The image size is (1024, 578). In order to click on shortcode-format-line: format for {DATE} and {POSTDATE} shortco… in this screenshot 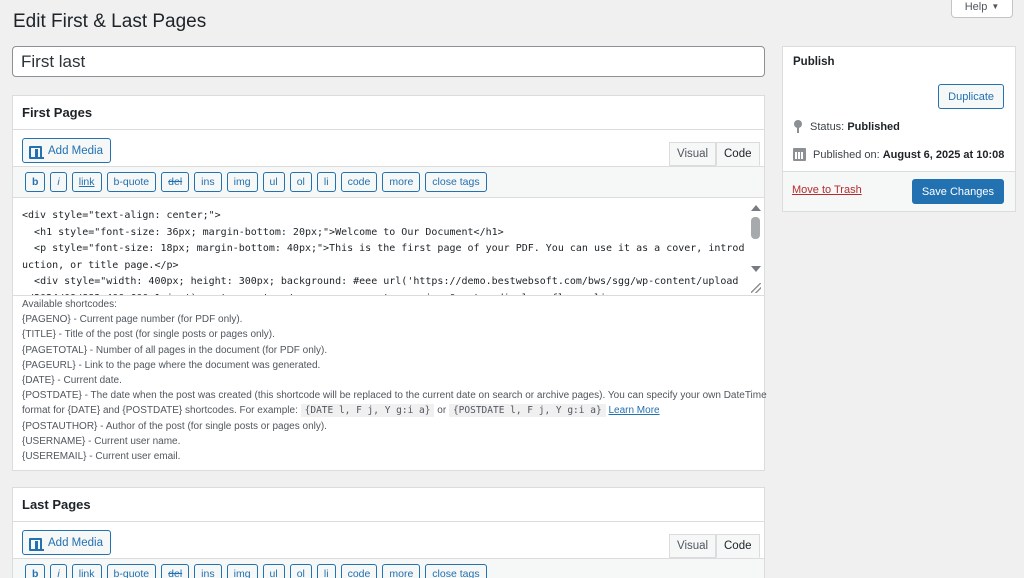, I will do `click(389, 410)`.